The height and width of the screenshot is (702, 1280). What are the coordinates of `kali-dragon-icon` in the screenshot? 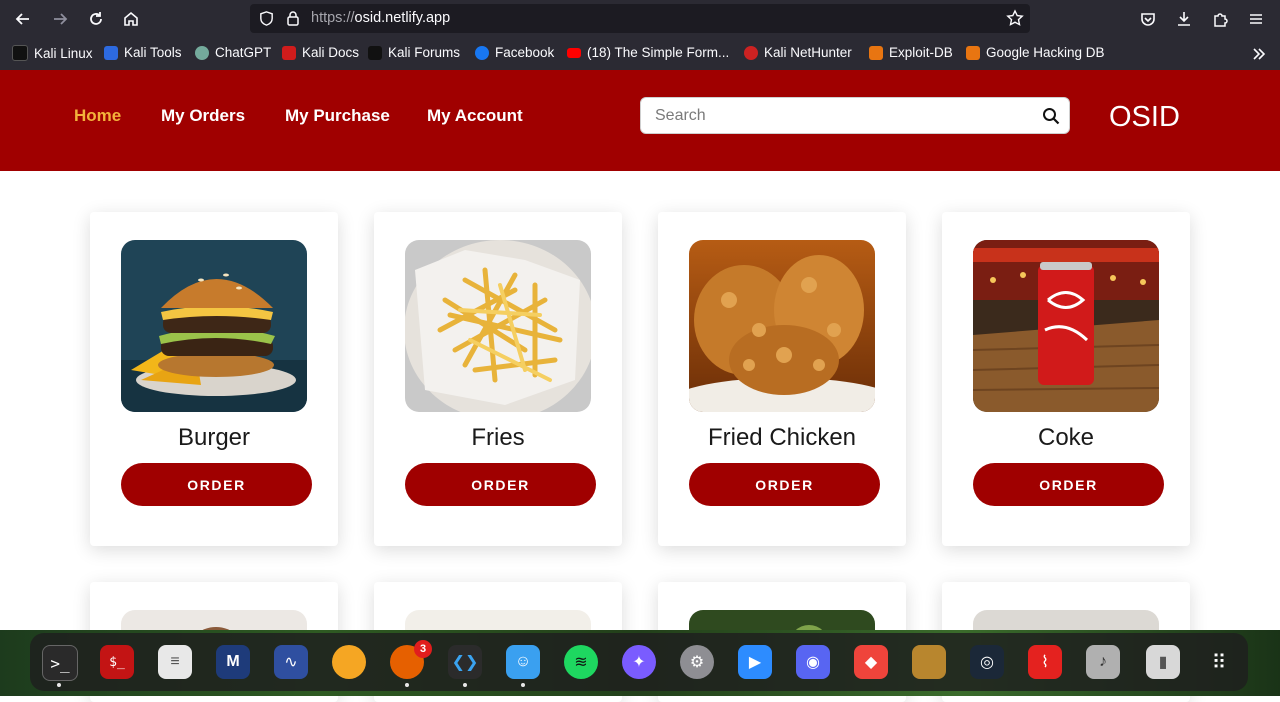 It's located at (20, 53).